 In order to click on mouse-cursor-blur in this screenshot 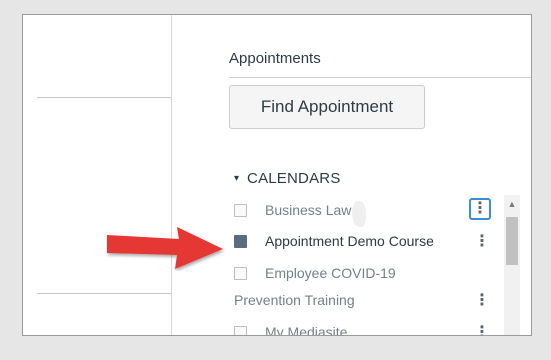, I will do `click(359, 214)`.